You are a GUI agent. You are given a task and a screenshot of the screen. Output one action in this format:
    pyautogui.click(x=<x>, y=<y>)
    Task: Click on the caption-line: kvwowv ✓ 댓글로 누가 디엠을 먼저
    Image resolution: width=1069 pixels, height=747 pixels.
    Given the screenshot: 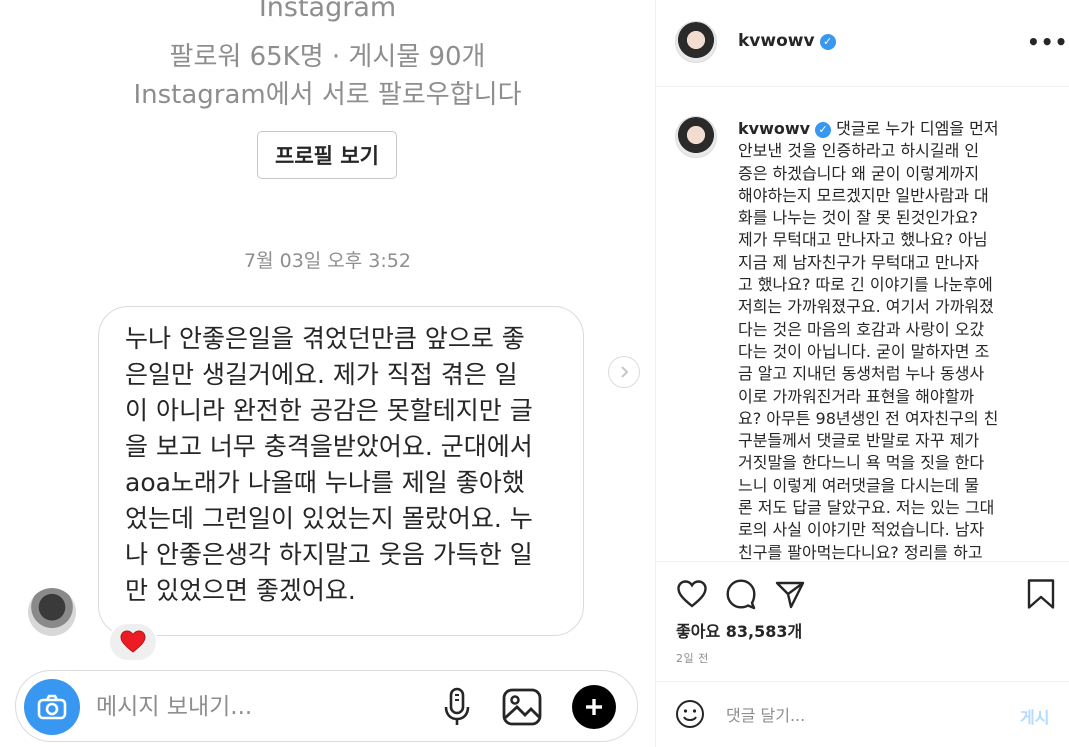 What is the action you would take?
    pyautogui.click(x=898, y=129)
    